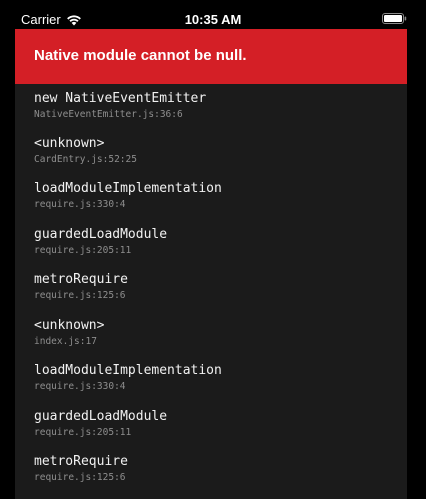 The width and height of the screenshot is (426, 499). I want to click on clock: 10:35 AM, so click(213, 19).